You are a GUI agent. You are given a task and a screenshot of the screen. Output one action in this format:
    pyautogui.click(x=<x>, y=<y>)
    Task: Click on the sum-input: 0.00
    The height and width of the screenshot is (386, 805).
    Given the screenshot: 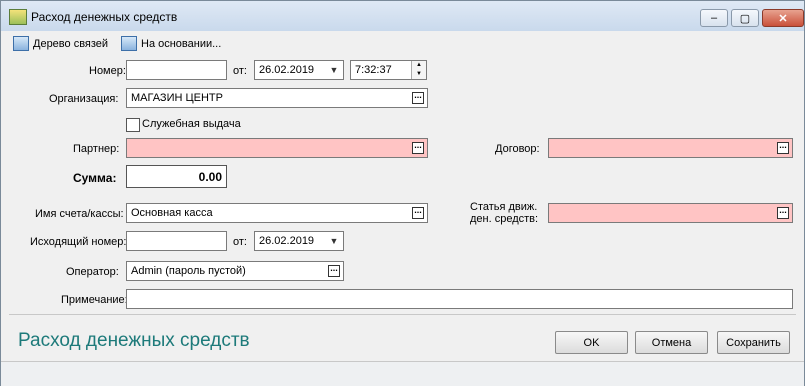 What is the action you would take?
    pyautogui.click(x=176, y=176)
    